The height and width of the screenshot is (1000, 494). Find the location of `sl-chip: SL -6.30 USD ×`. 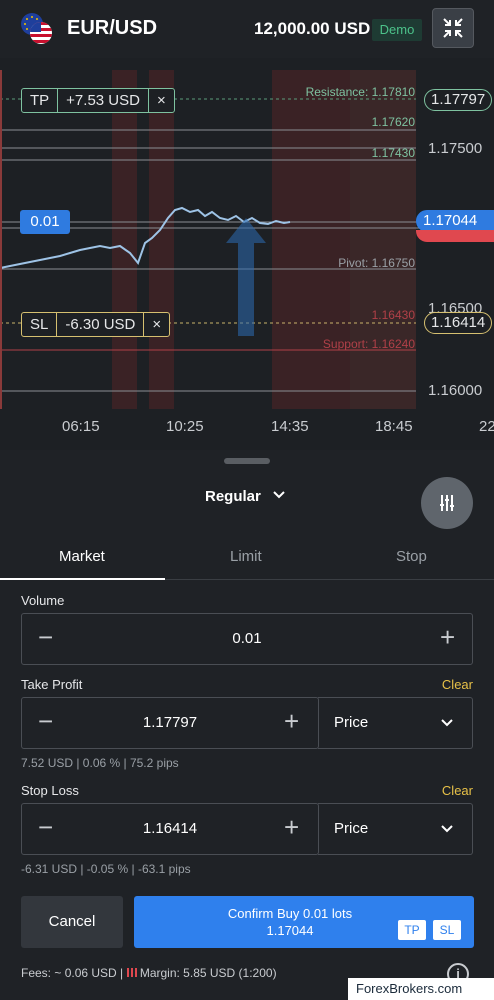

sl-chip: SL -6.30 USD × is located at coordinates (96, 324).